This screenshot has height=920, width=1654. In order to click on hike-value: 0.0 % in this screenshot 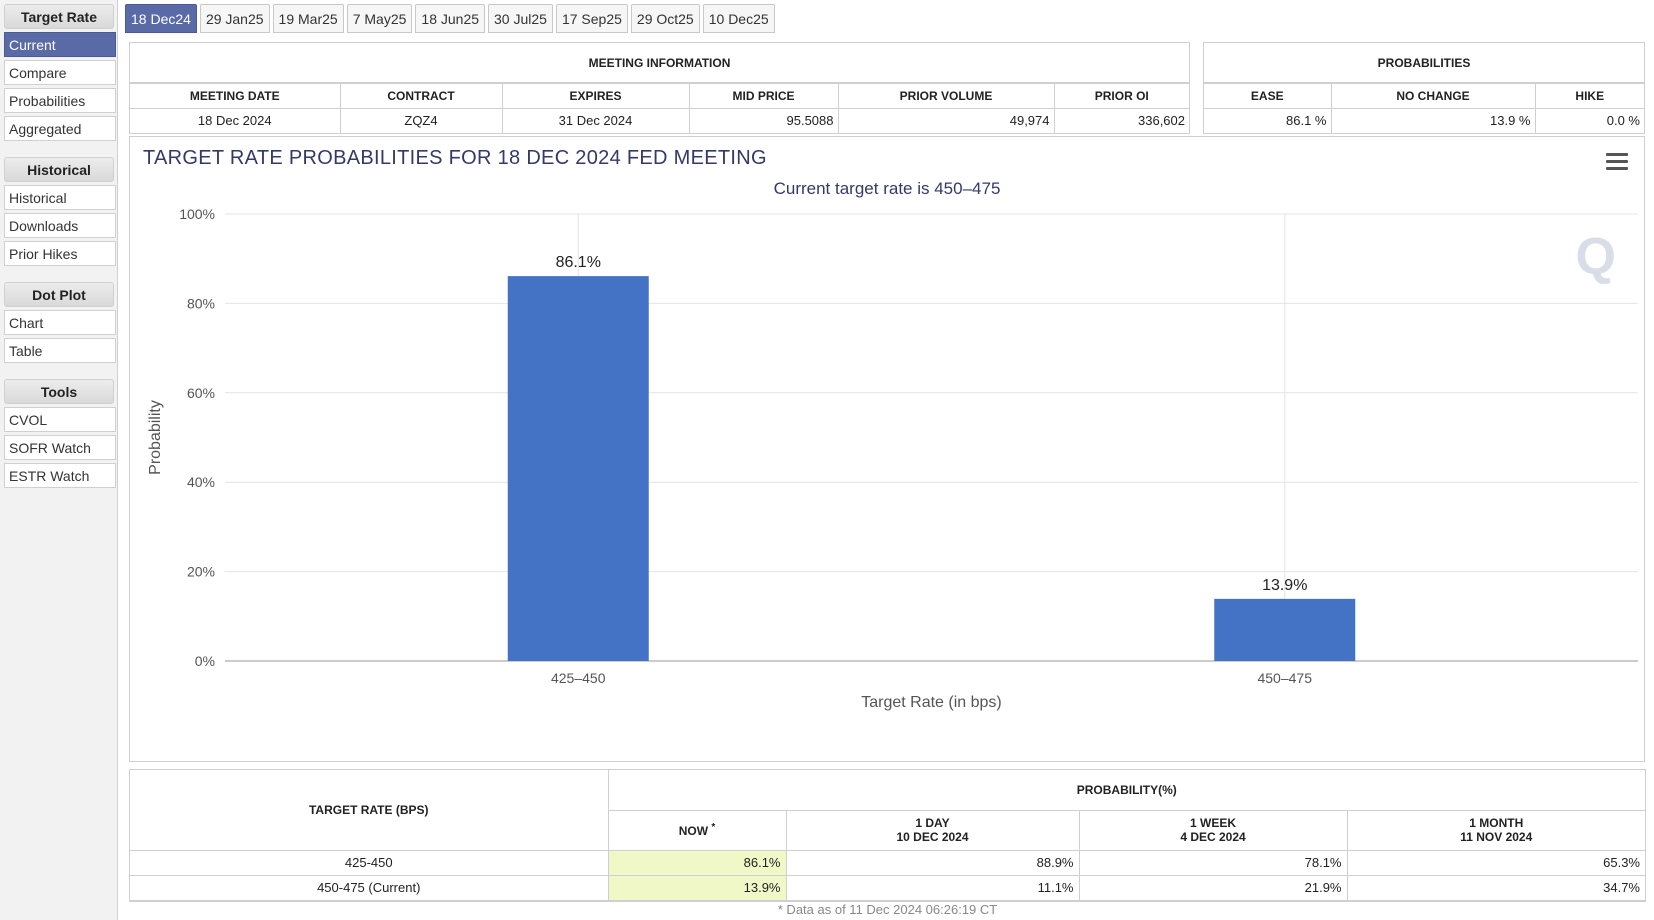, I will do `click(1589, 120)`.